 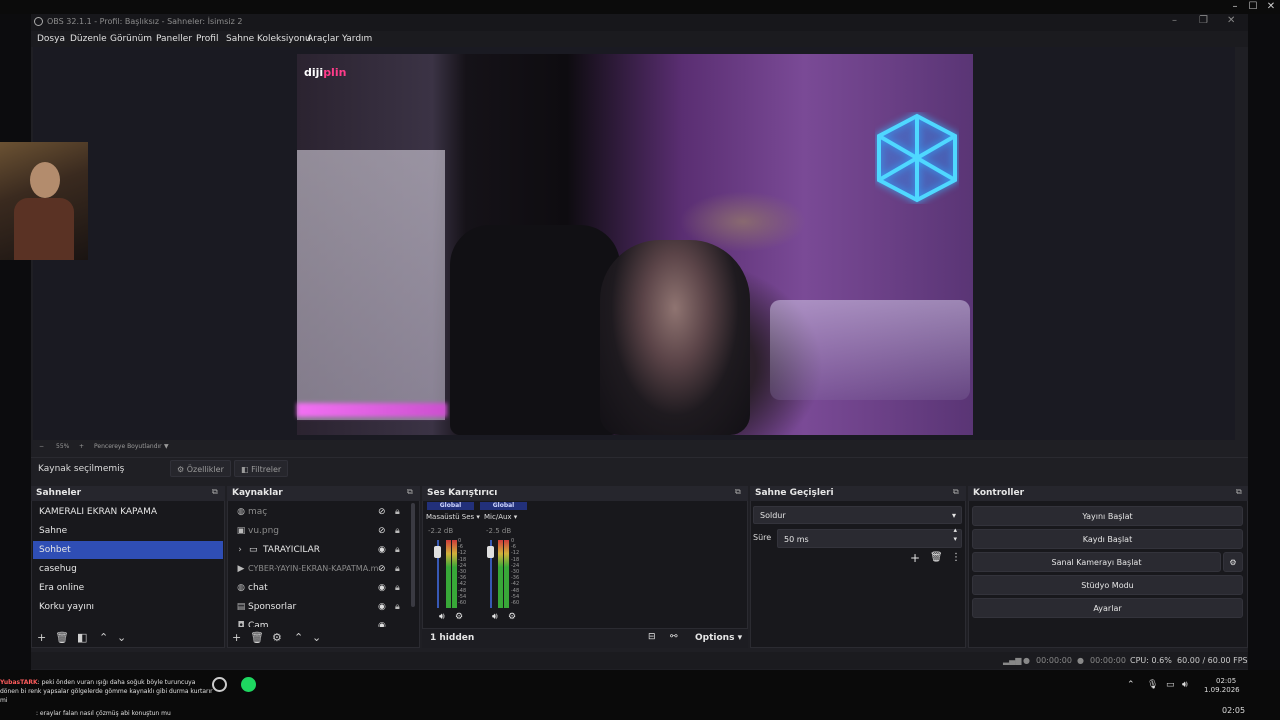 I want to click on chevron-right-icon: ›, so click(x=240, y=550).